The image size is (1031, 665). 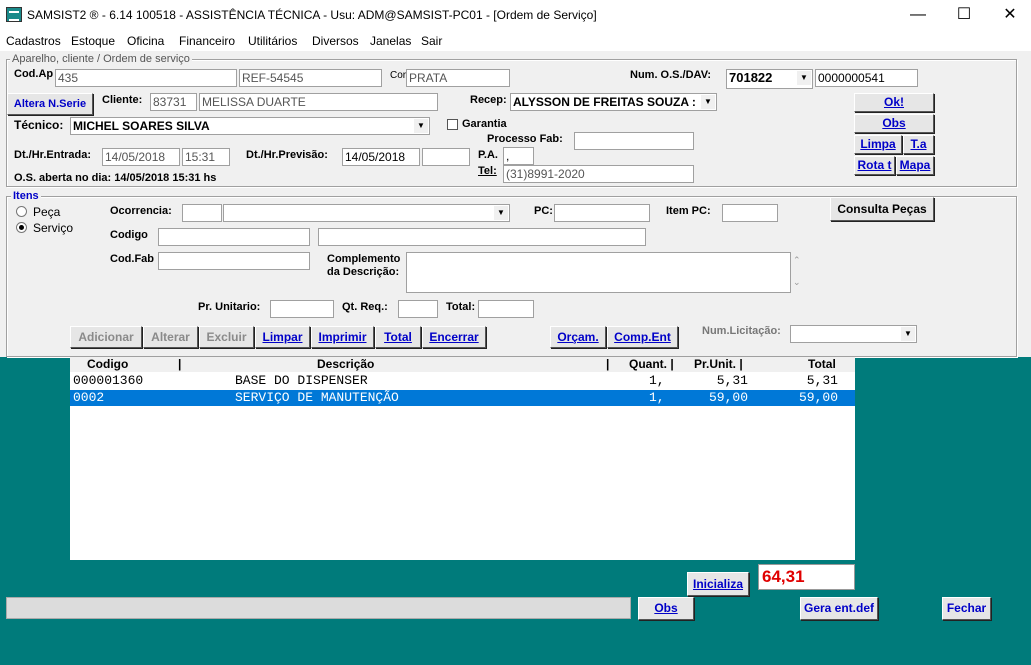 I want to click on mapa-button: Mapa, so click(x=915, y=165).